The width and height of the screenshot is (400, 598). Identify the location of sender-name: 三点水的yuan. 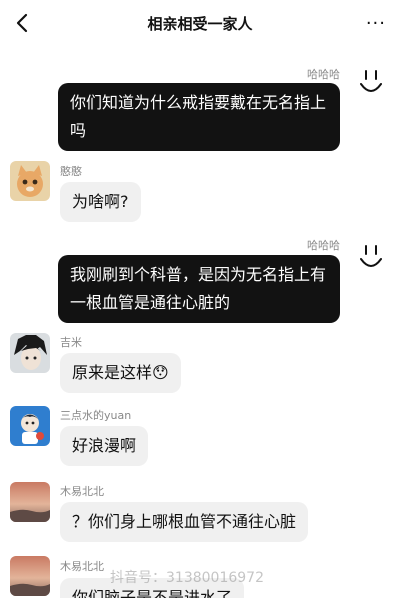
(96, 415).